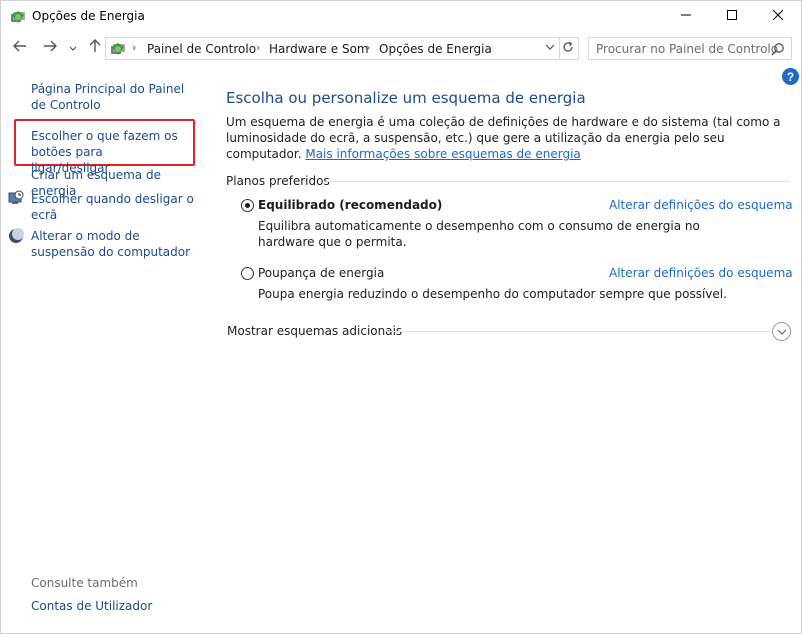 The width and height of the screenshot is (802, 634). What do you see at coordinates (435, 49) in the screenshot?
I see `breadcrumb-power-options: Opções de Energia` at bounding box center [435, 49].